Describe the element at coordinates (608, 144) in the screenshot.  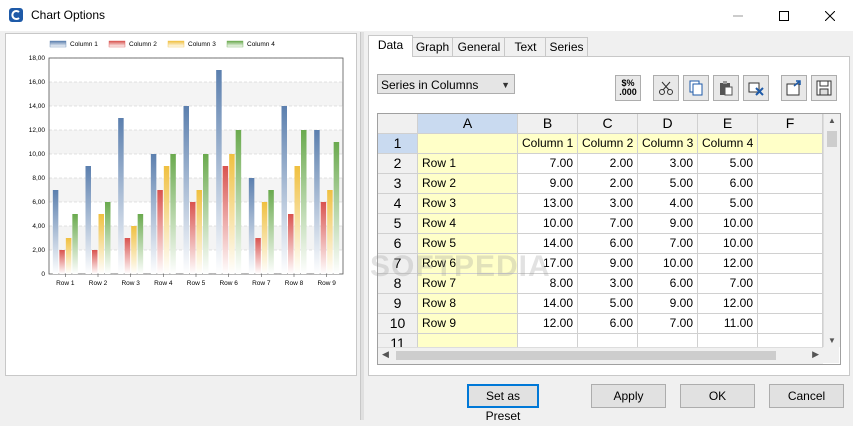
I see `grid-cell: Column 2` at that location.